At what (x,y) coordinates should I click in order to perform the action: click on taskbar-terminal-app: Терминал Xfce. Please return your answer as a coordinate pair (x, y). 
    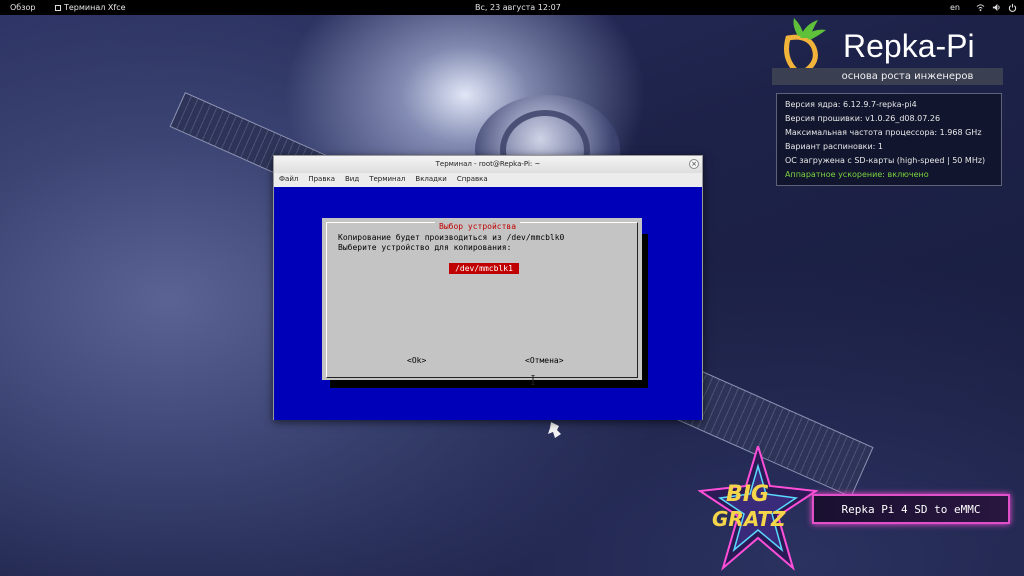
    Looking at the image, I should click on (90, 7).